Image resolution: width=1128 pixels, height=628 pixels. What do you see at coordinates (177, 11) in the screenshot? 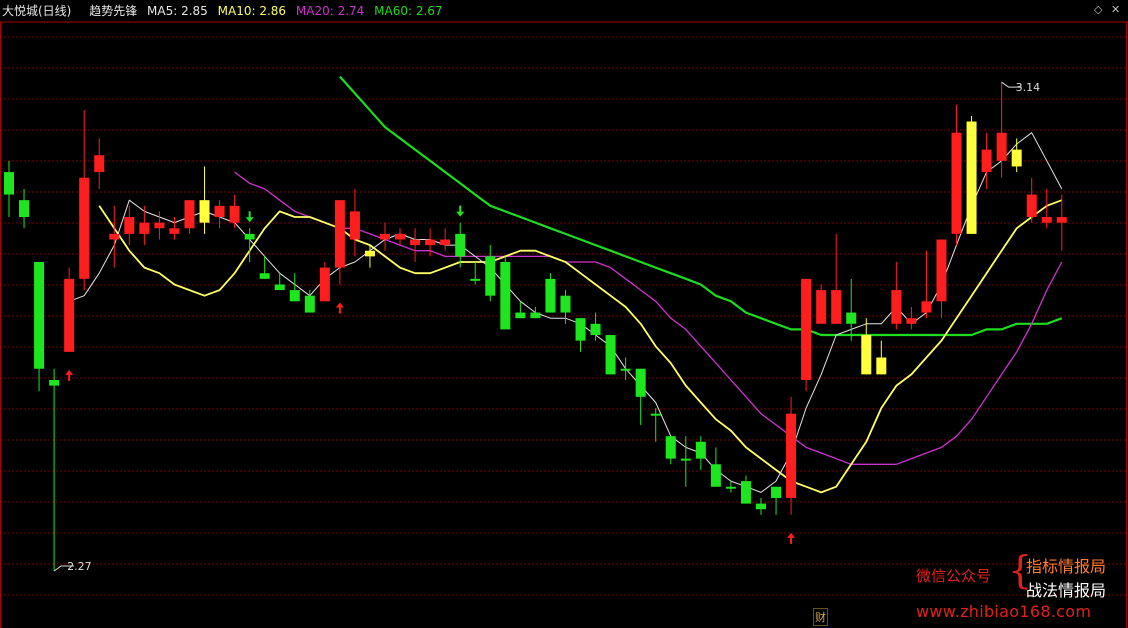
I see `ma5-readout: MA5: 2.85` at bounding box center [177, 11].